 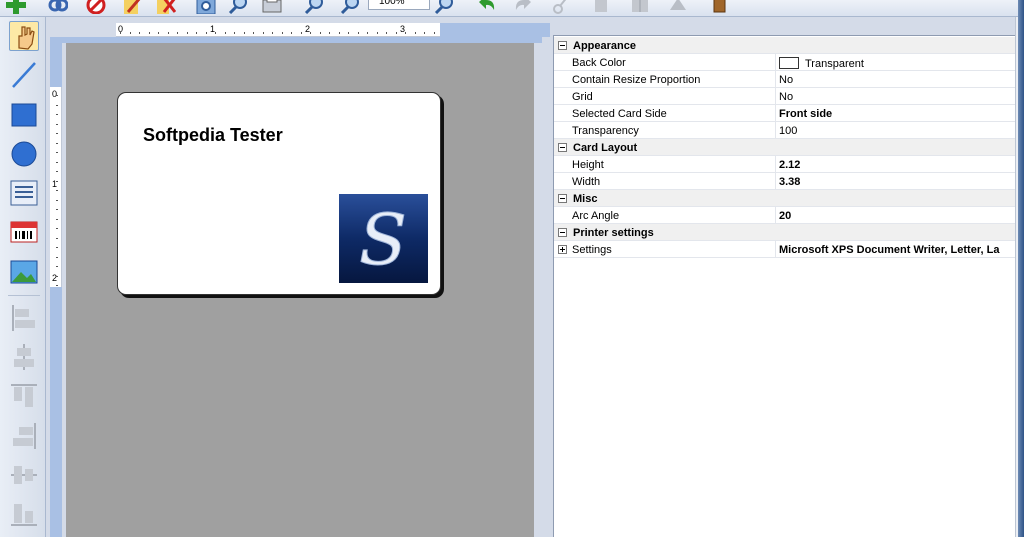 I want to click on property-row: Arc Angle 20, so click(x=785, y=215).